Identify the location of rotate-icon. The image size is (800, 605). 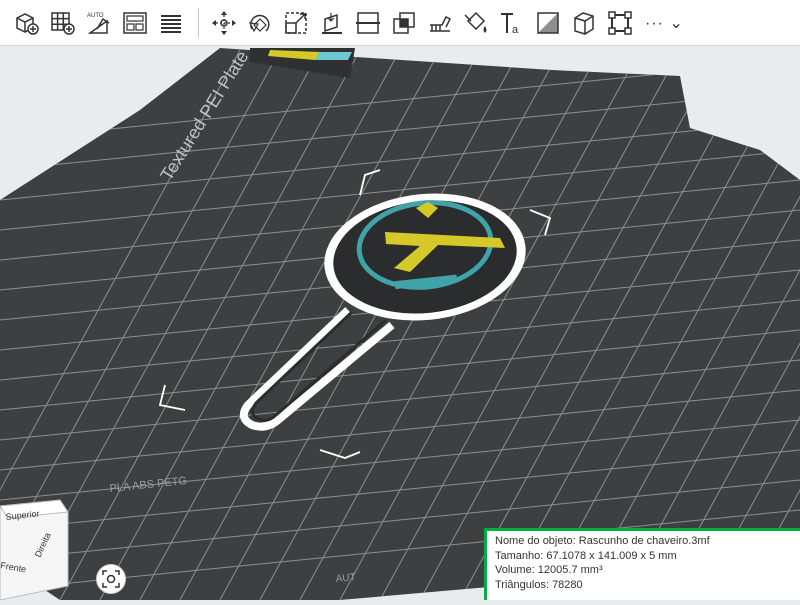
(259, 23).